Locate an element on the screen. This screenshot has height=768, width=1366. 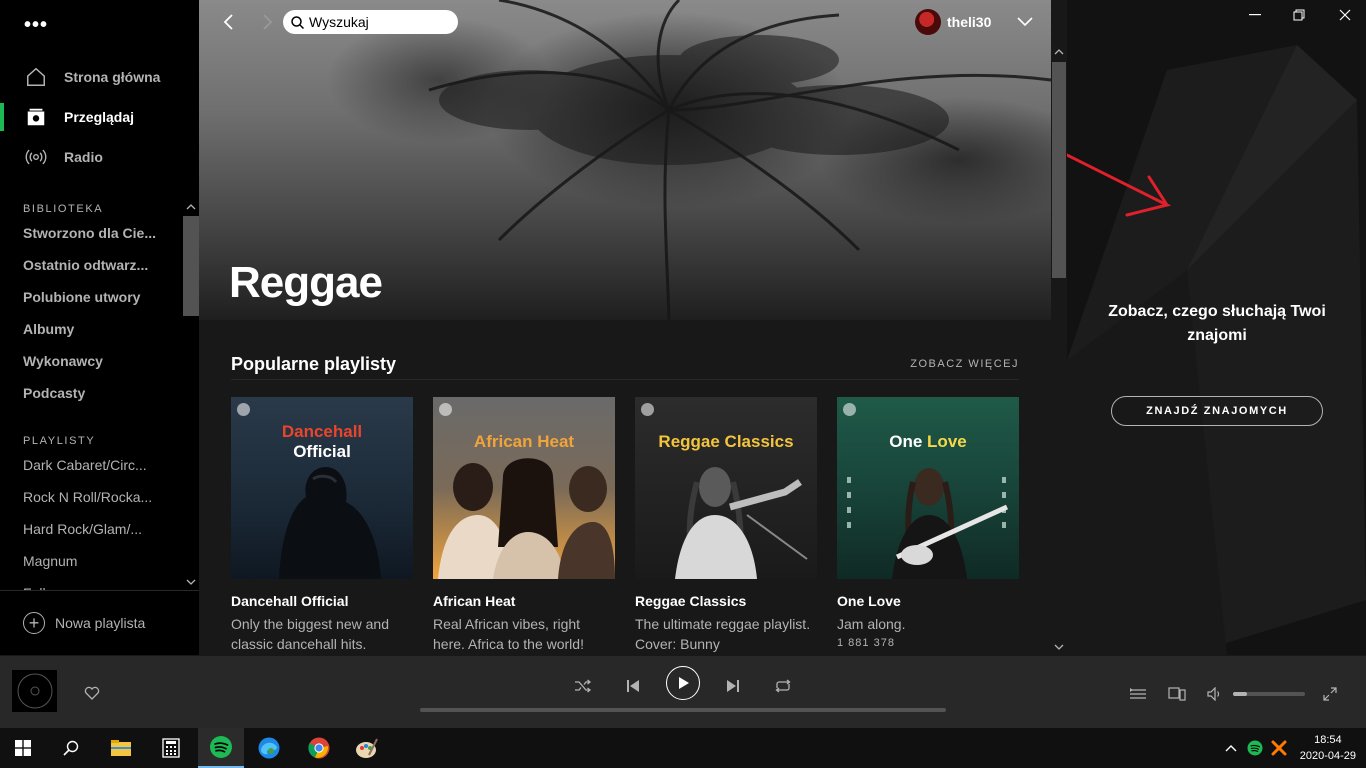
close-icon is located at coordinates (1345, 15).